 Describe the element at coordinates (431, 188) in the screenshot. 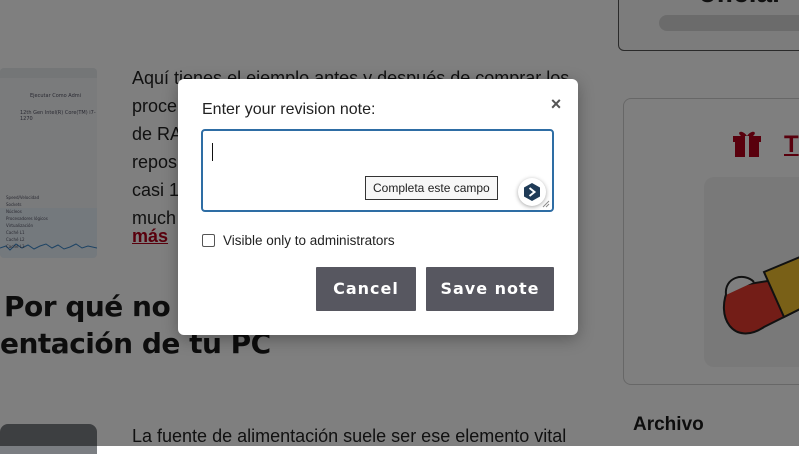

I see `validation-tooltip: Completa este campo` at that location.